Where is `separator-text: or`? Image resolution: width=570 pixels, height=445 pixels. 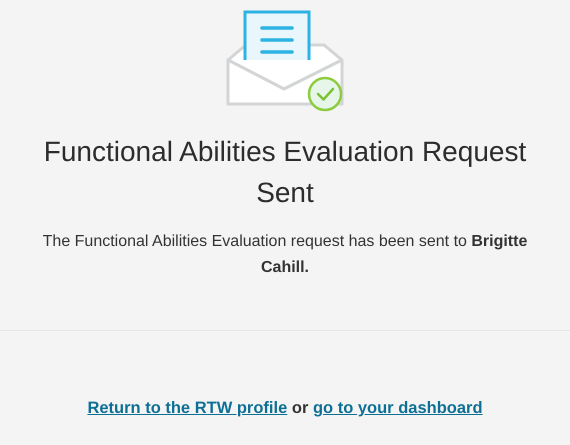 separator-text: or is located at coordinates (300, 408).